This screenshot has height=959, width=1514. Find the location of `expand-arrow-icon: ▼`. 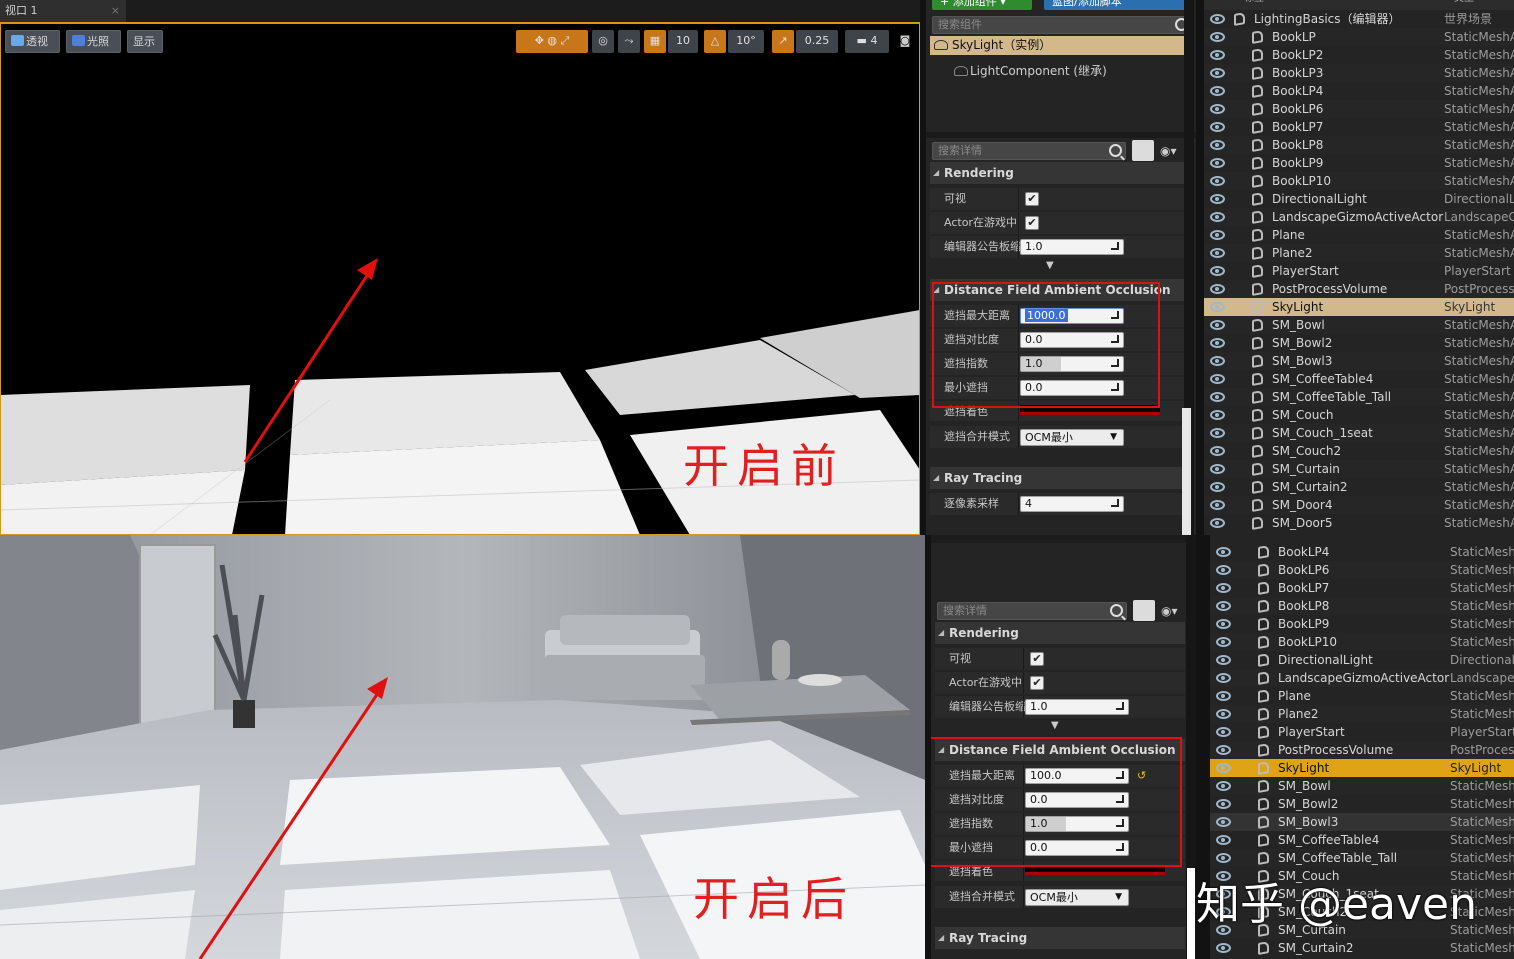

expand-arrow-icon: ▼ is located at coordinates (1050, 265).